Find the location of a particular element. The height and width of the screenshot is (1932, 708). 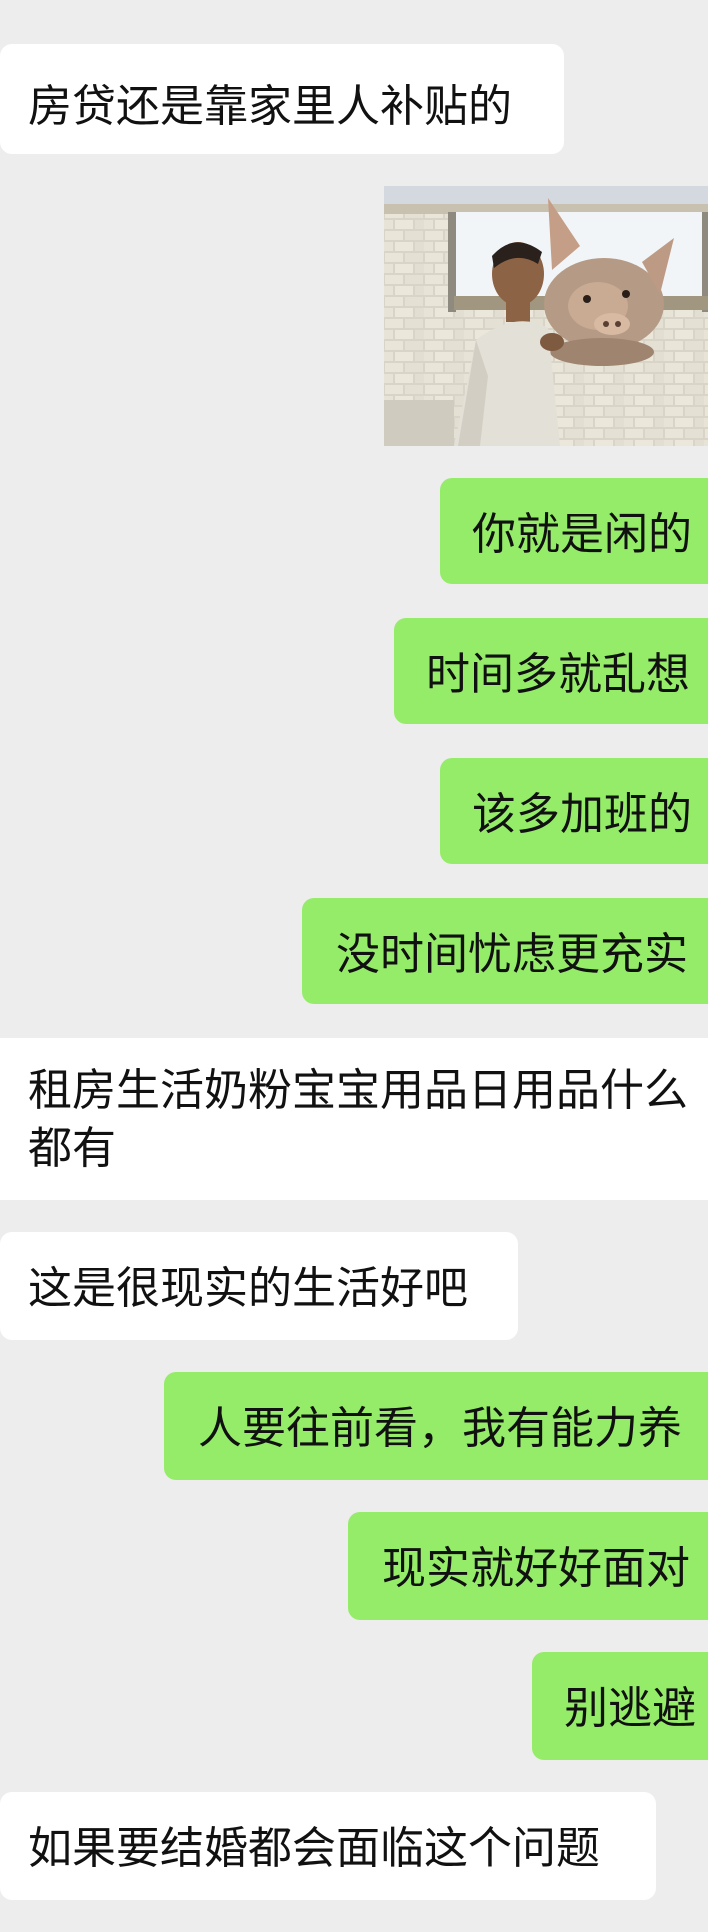

outgoing-message-bubble: 现实就好好面对 is located at coordinates (528, 1566).